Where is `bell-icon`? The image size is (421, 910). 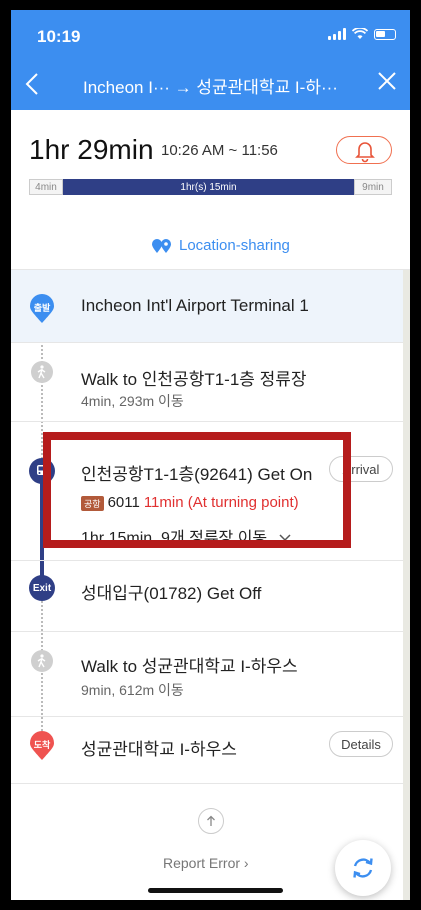
bell-icon is located at coordinates (365, 152).